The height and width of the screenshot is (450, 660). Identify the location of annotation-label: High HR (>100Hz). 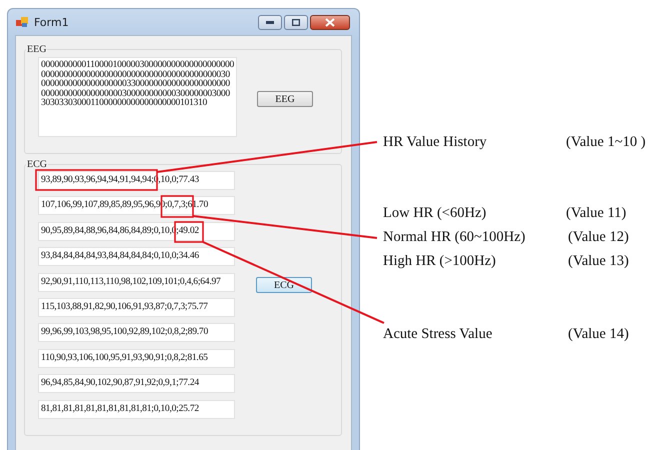
(439, 261).